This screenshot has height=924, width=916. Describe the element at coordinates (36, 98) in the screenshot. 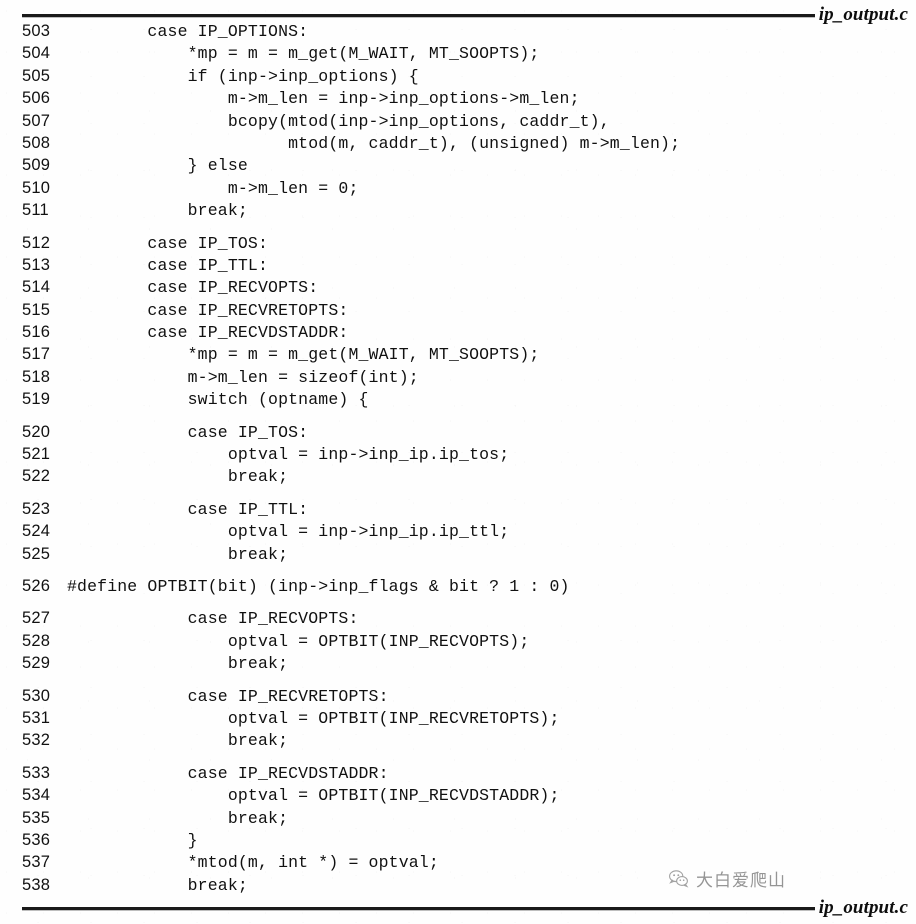

I see `line-number: 506` at that location.